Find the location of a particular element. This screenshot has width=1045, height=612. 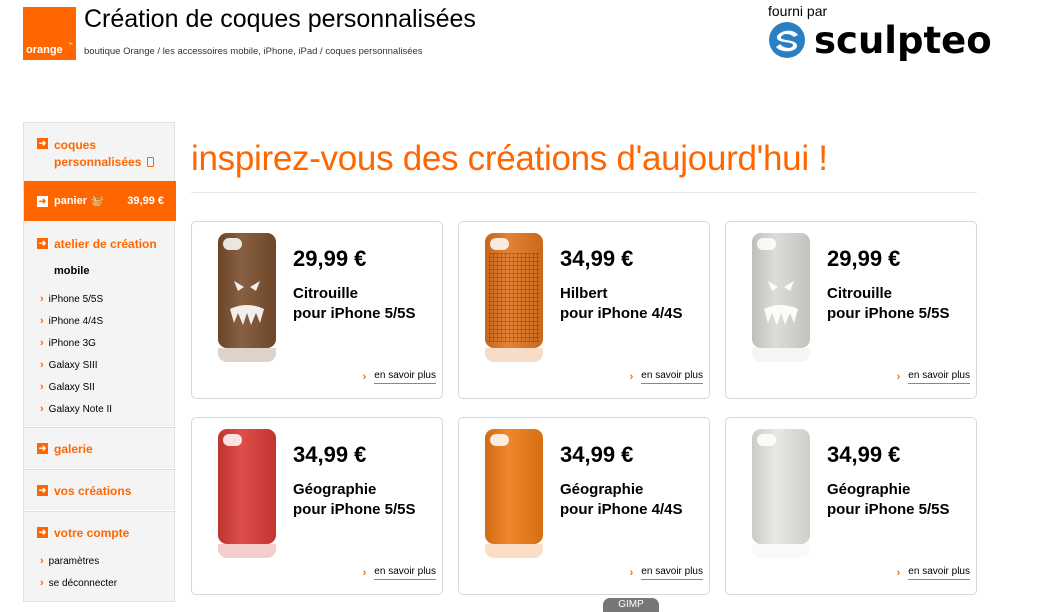

device-label: iPhone 4/4S is located at coordinates (76, 321).